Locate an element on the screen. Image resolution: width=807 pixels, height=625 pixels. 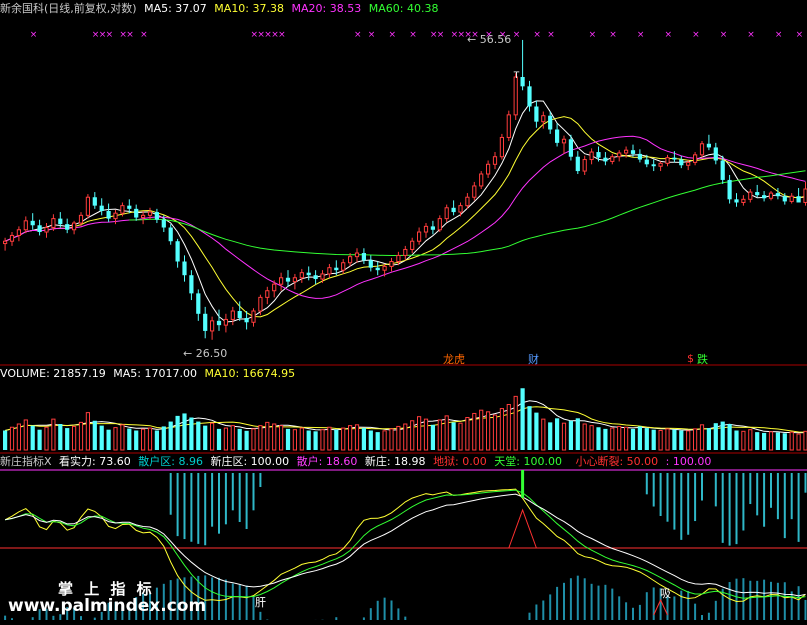
event-marker-die: 跌 is located at coordinates (702, 359).